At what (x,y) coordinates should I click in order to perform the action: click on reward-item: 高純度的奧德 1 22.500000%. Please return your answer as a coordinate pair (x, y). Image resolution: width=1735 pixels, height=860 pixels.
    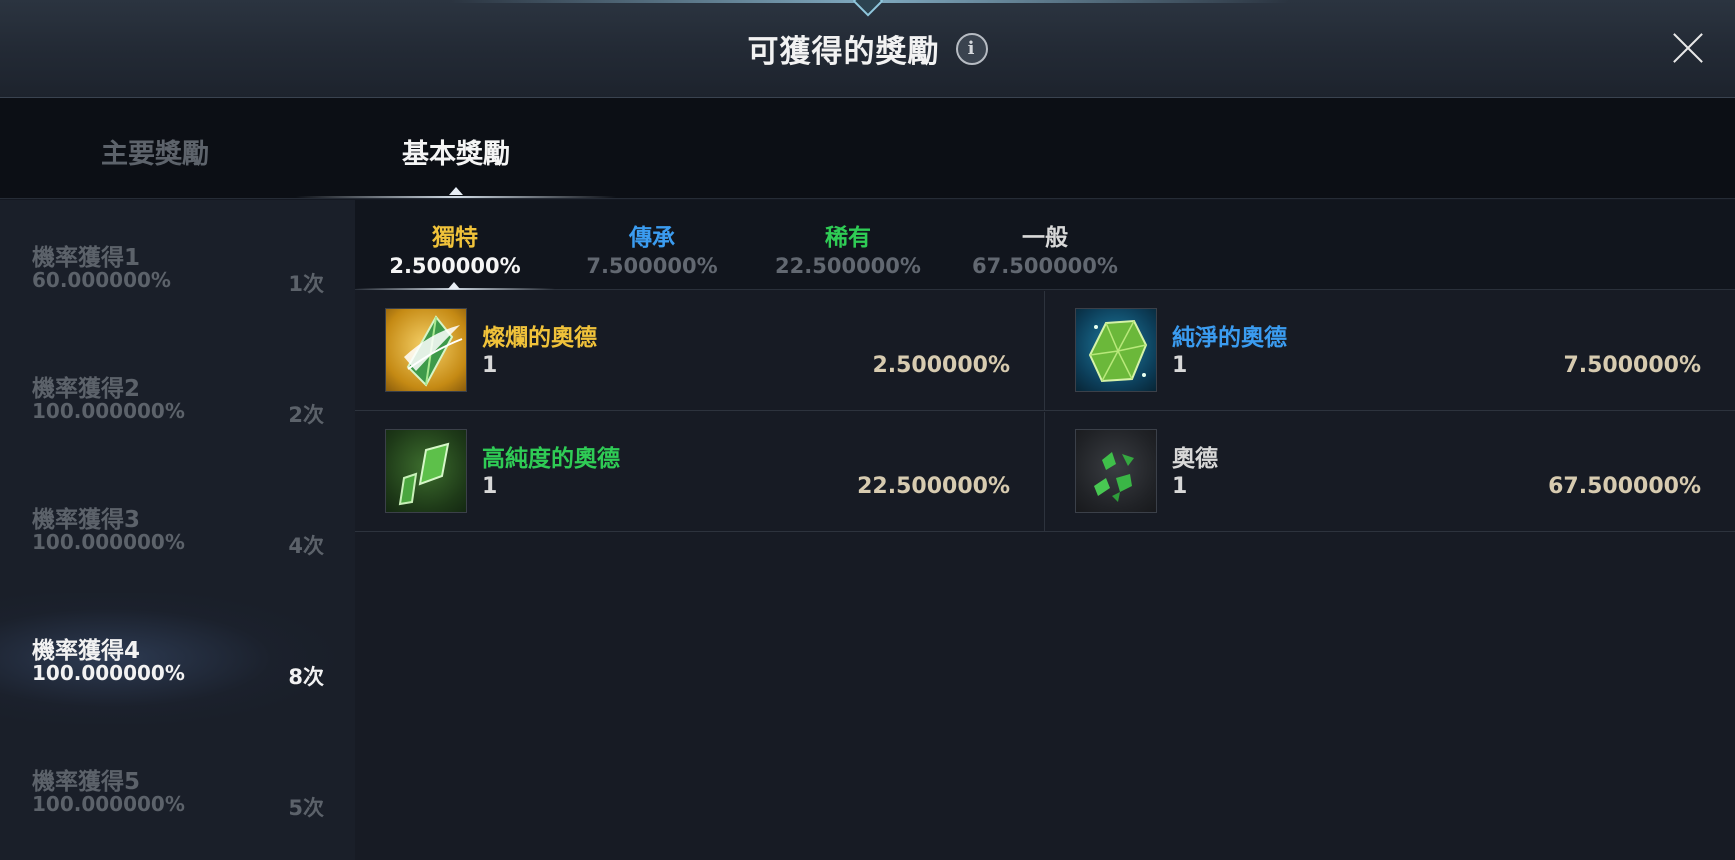
    Looking at the image, I should click on (700, 472).